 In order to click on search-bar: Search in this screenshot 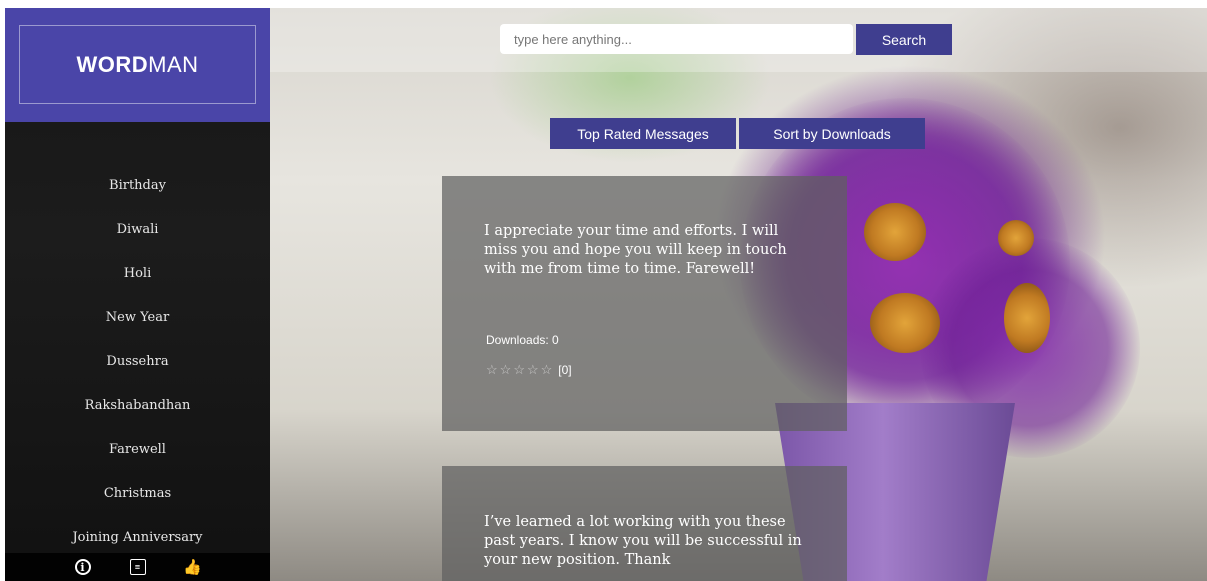, I will do `click(738, 40)`.